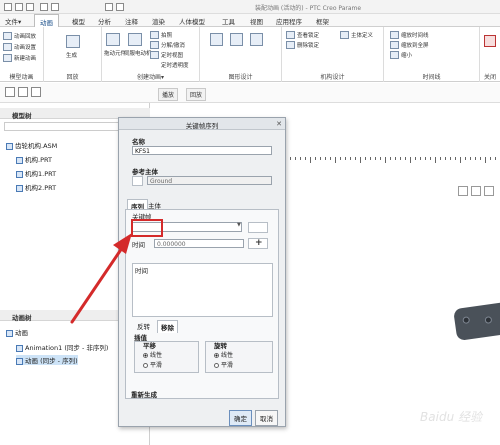 Image resolution: width=500 pixels, height=445 pixels. I want to click on tab-animation: 动画, so click(46, 20).